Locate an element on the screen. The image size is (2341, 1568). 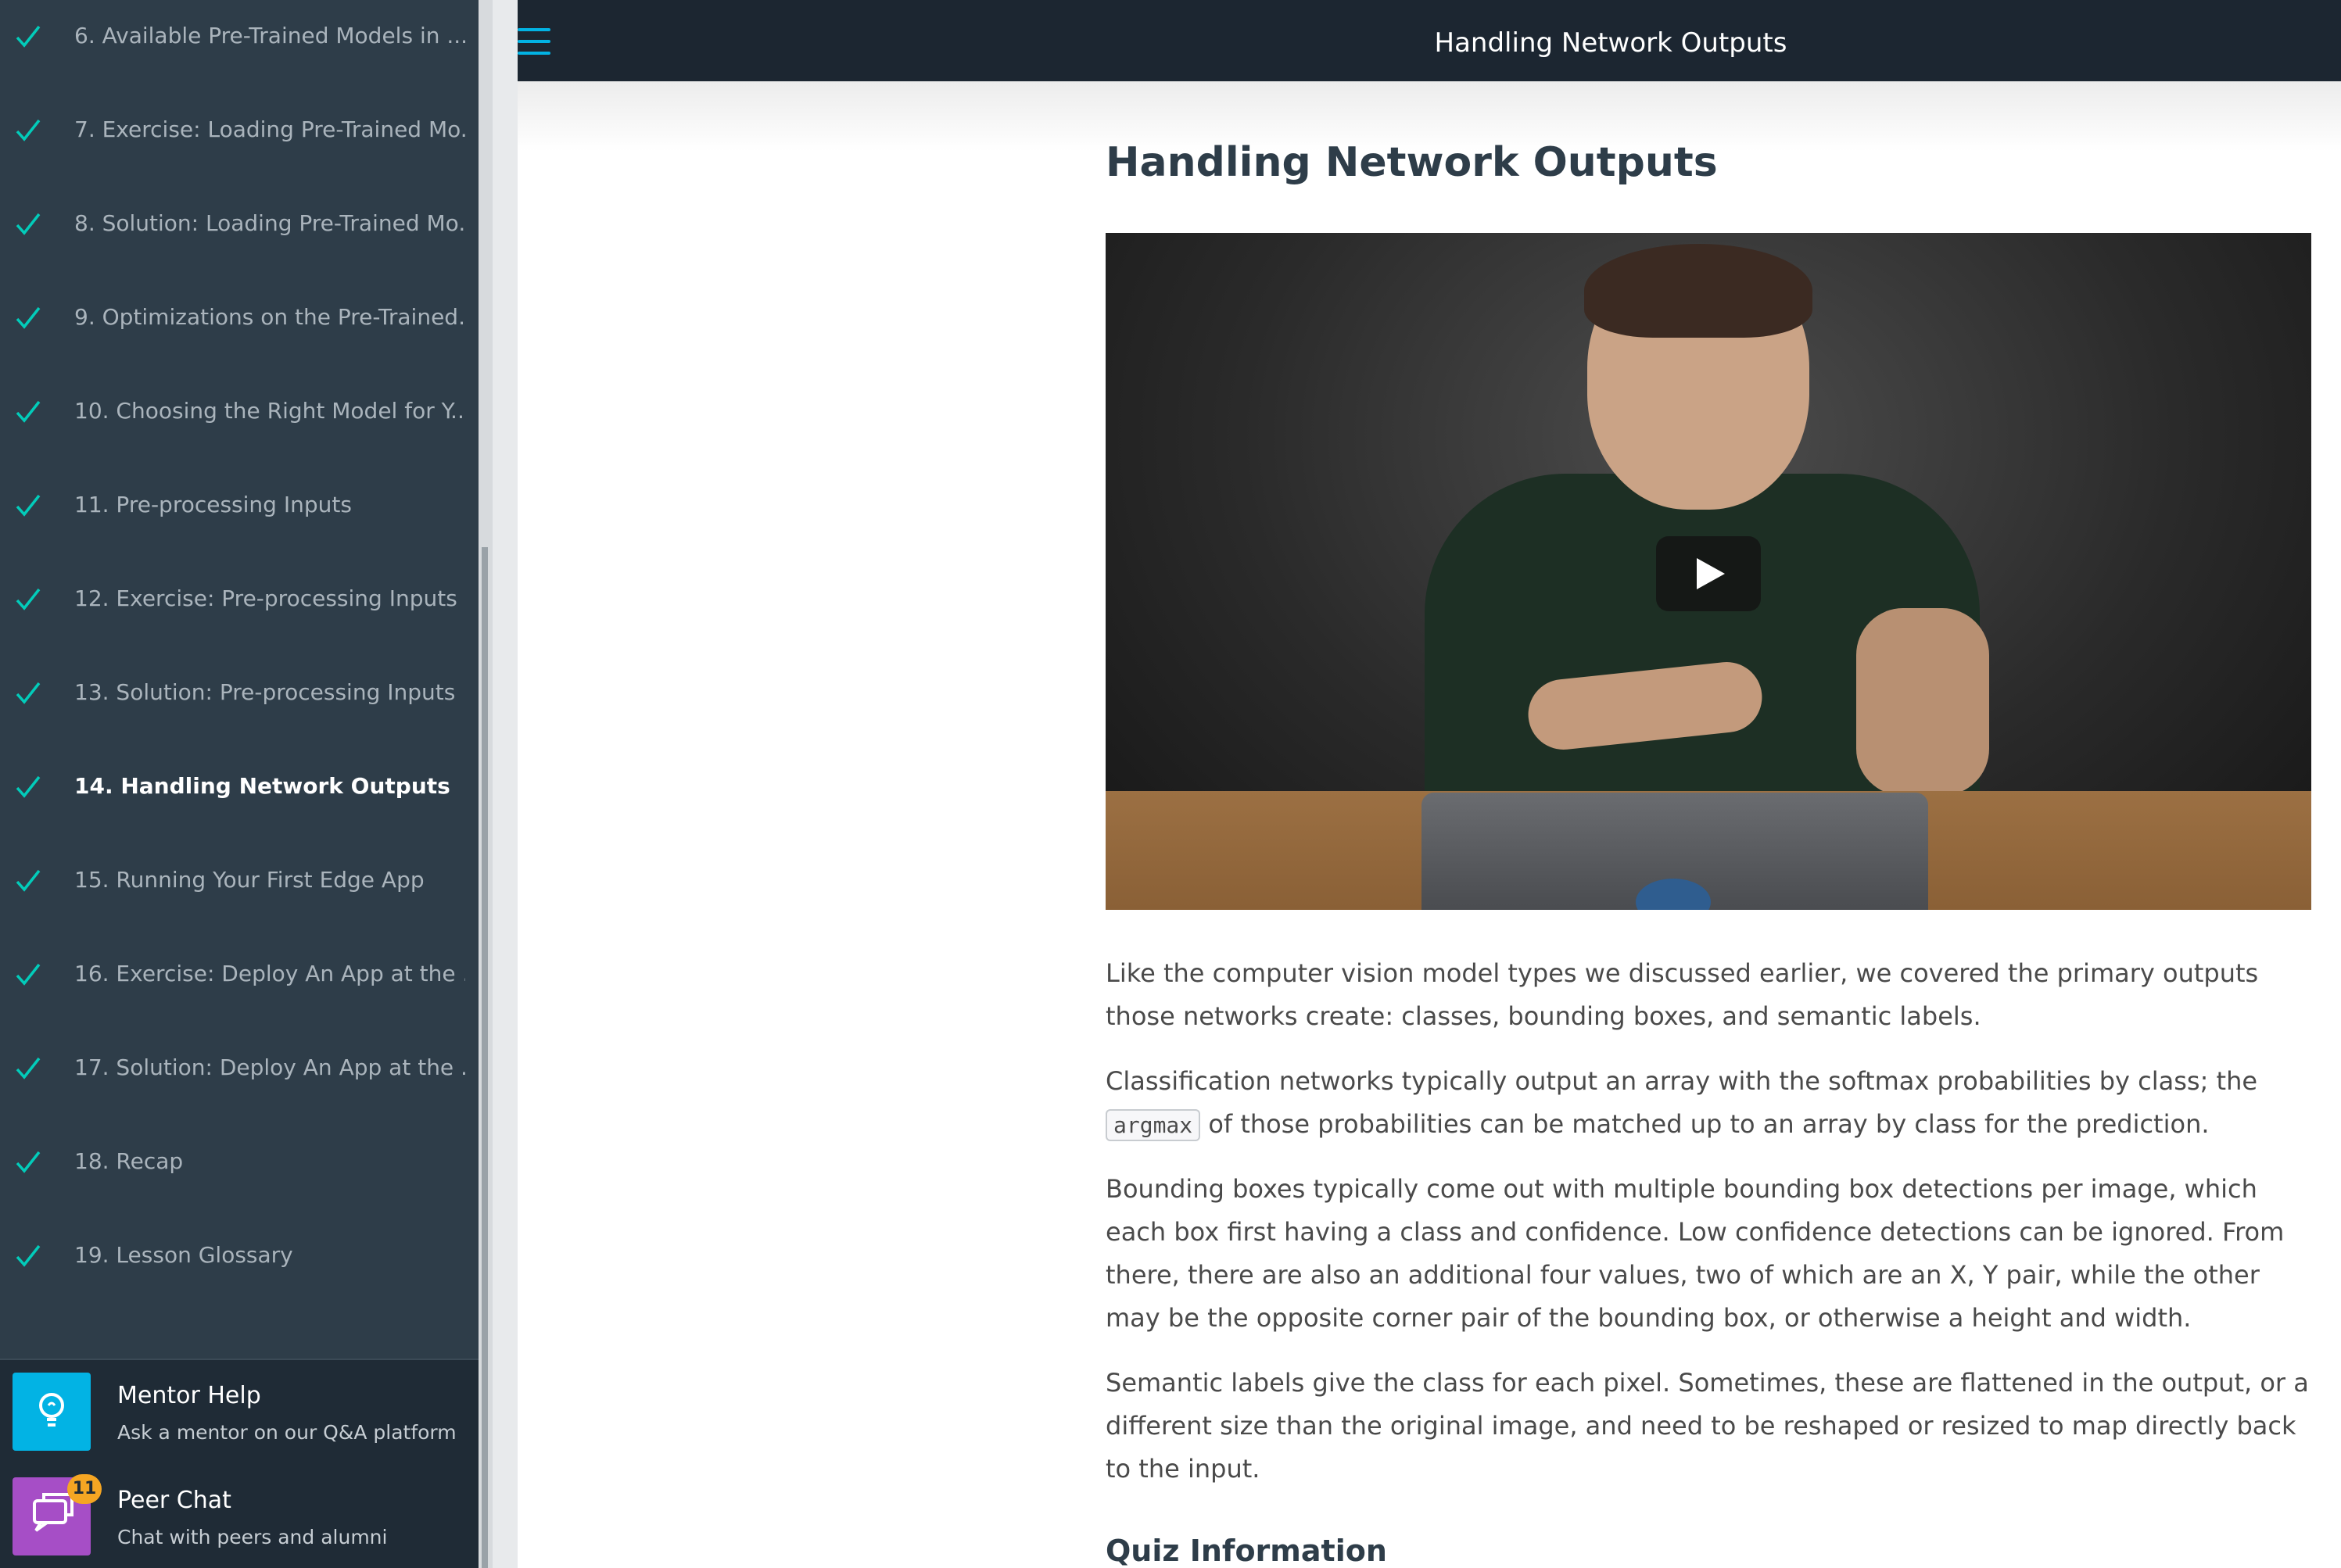
sidebar-lesson-label: 14. Handling Network Outputs is located at coordinates (262, 786).